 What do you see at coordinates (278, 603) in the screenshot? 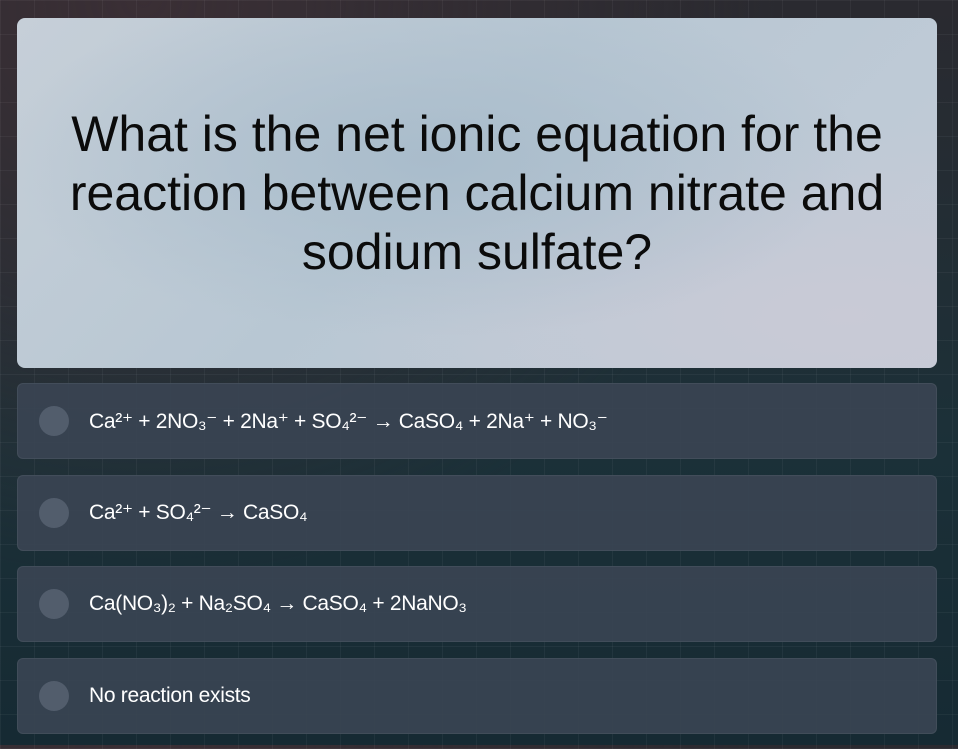
I see `answer-option-label: Ca(NO₃)₂ + Na₂SO₄ → CaSO₄ + 2NaNO₃` at bounding box center [278, 603].